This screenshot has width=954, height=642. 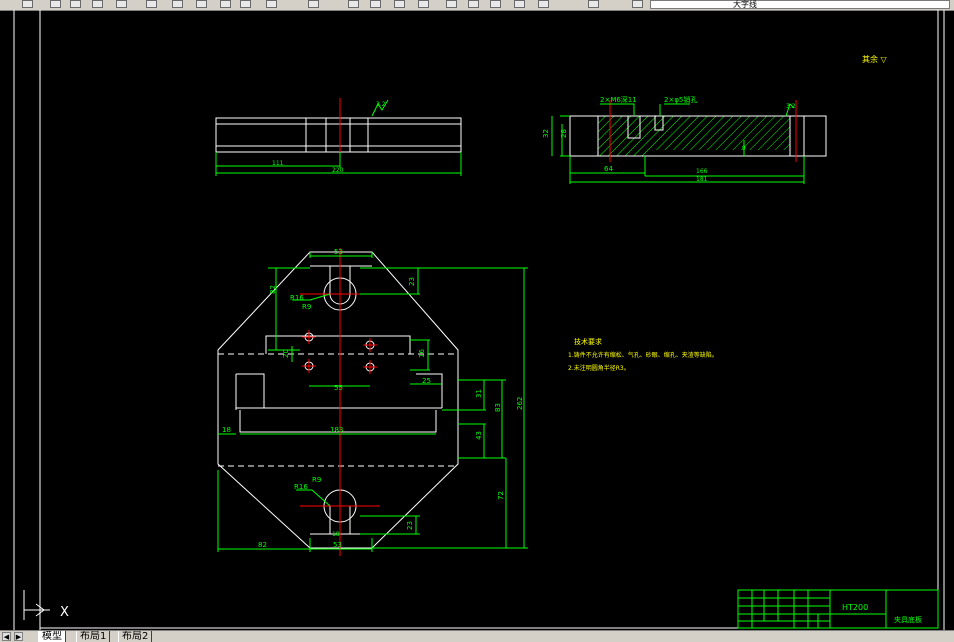 What do you see at coordinates (599, 368) in the screenshot?
I see `notes-line-2: 2.未注明圆角半径R3。` at bounding box center [599, 368].